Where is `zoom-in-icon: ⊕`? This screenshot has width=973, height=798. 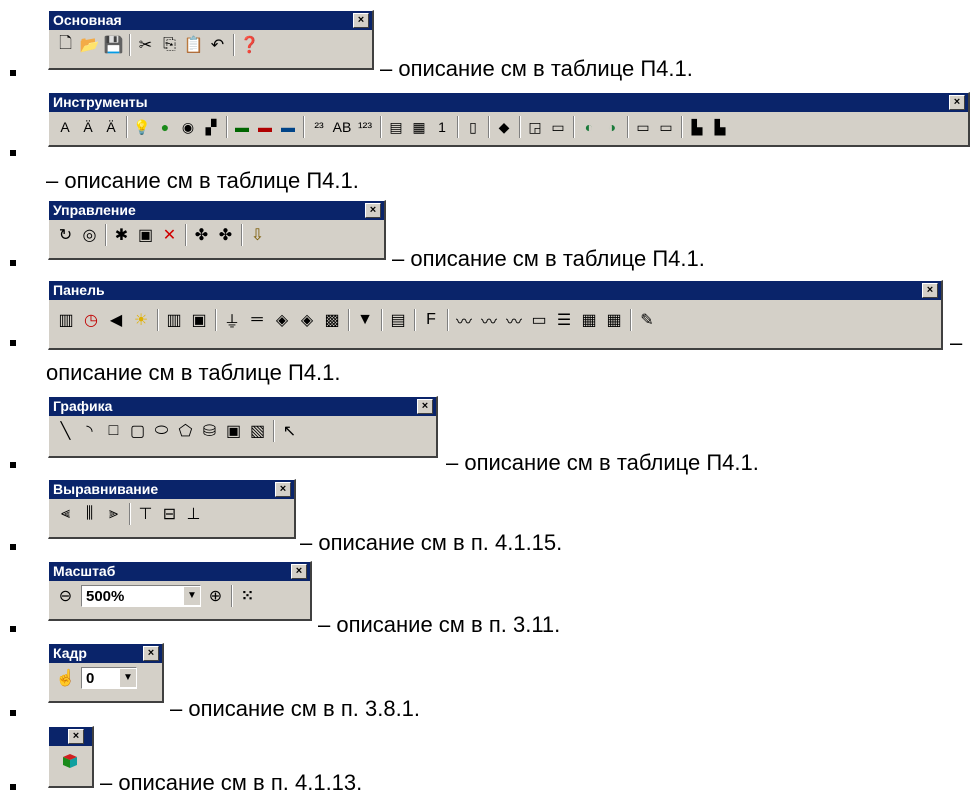
zoom-in-icon: ⊕ is located at coordinates (215, 596).